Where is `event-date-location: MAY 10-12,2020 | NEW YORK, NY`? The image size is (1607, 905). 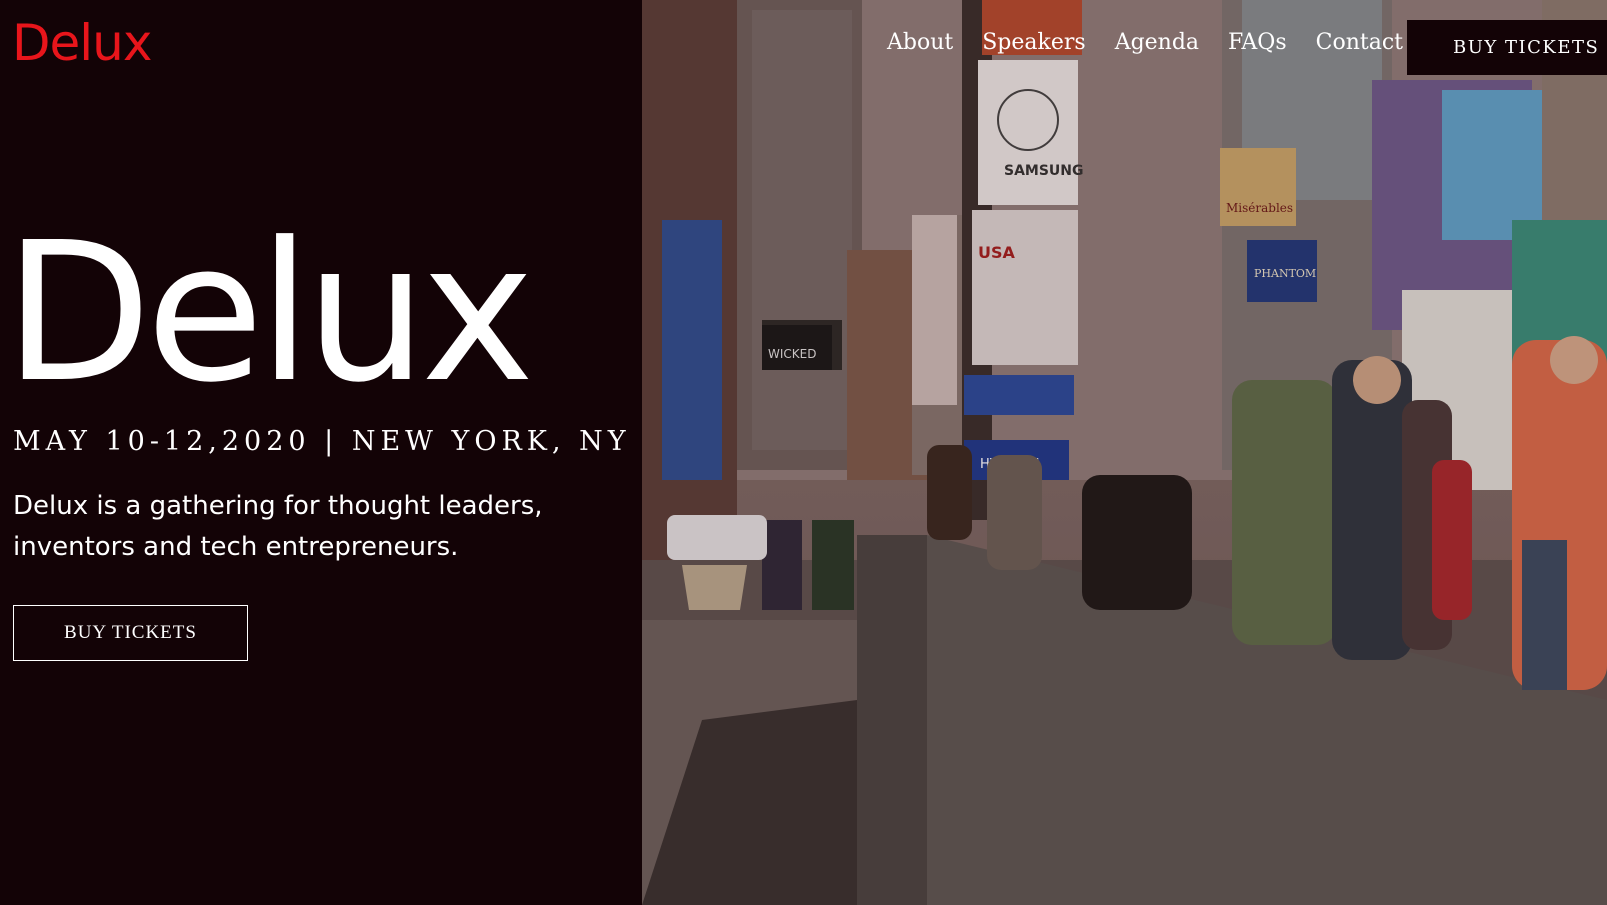 event-date-location: MAY 10-12,2020 | NEW YORK, NY is located at coordinates (322, 441).